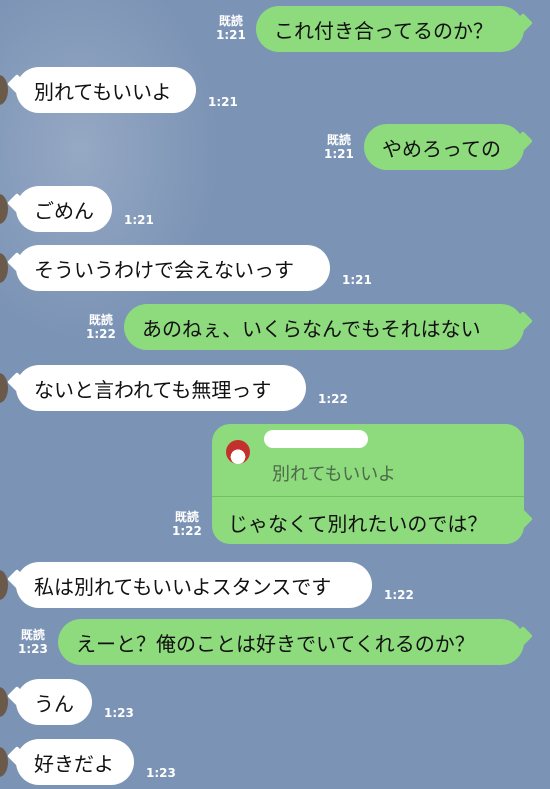 The image size is (550, 789). What do you see at coordinates (183, 586) in the screenshot?
I see `message-text: 私は別れてもいいよスタンスです` at bounding box center [183, 586].